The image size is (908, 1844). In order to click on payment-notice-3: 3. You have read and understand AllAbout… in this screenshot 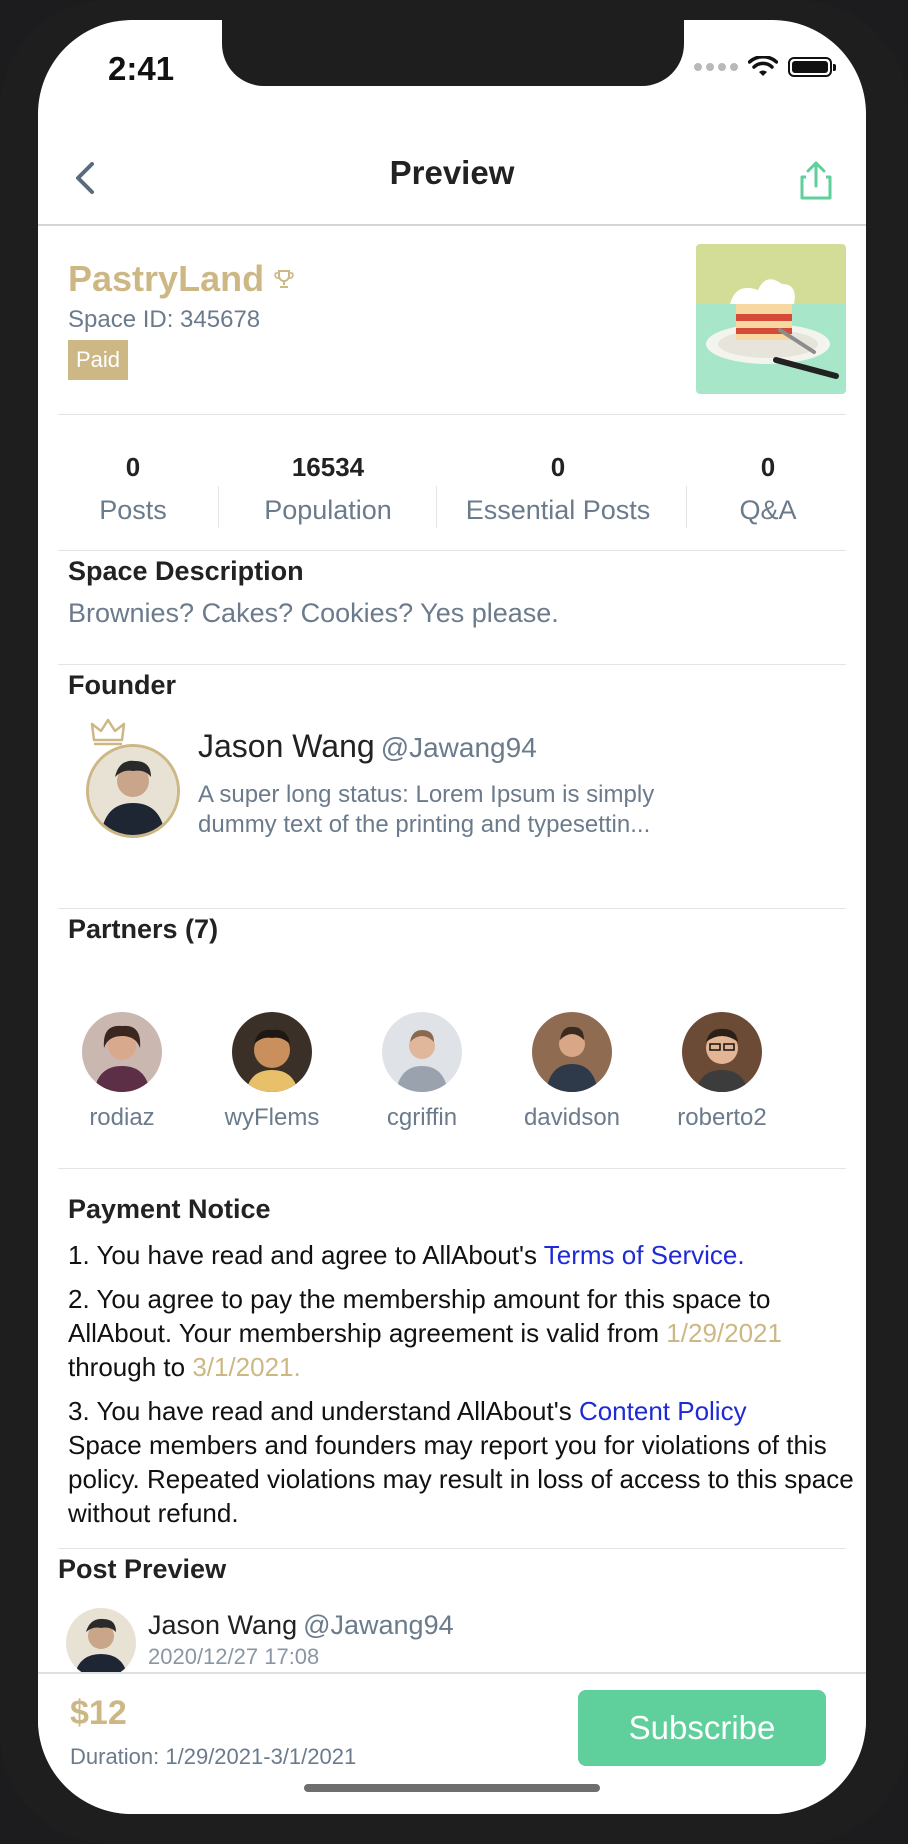, I will do `click(463, 1462)`.